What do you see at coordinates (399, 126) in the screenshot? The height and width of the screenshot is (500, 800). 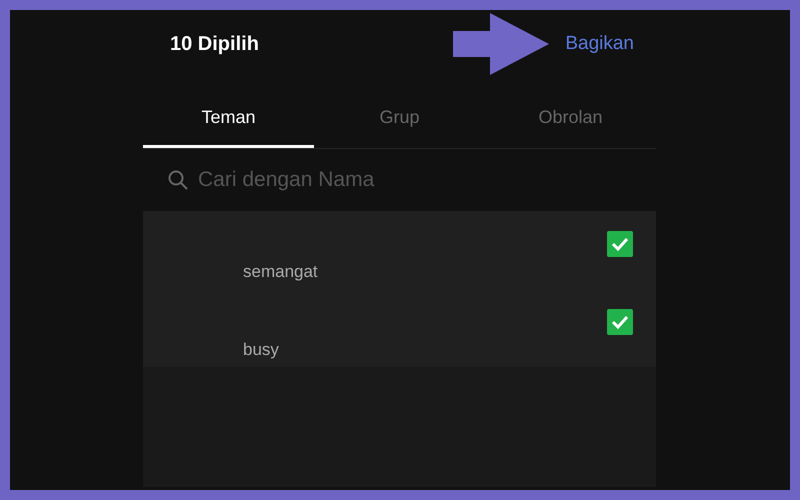 I see `tab: Grup` at bounding box center [399, 126].